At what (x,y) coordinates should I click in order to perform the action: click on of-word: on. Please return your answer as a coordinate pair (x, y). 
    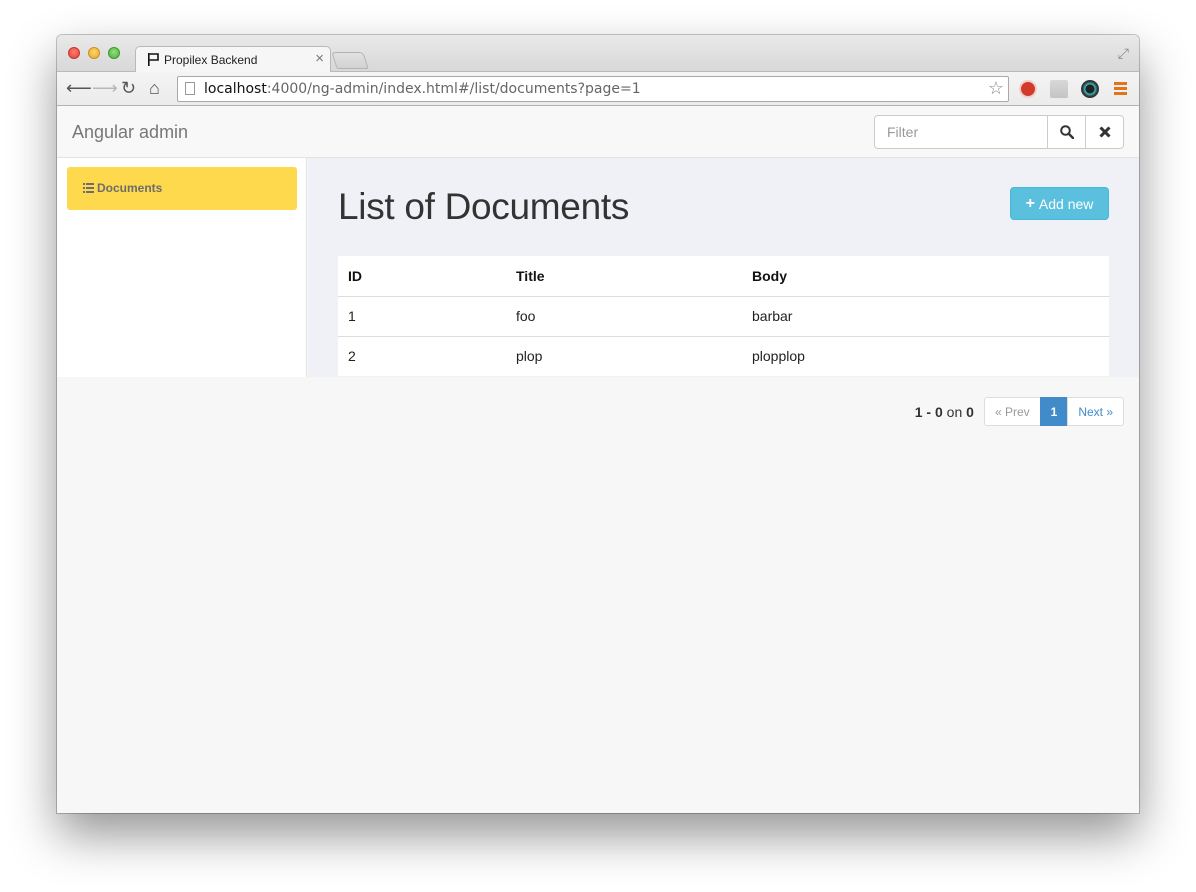
    Looking at the image, I should click on (954, 411).